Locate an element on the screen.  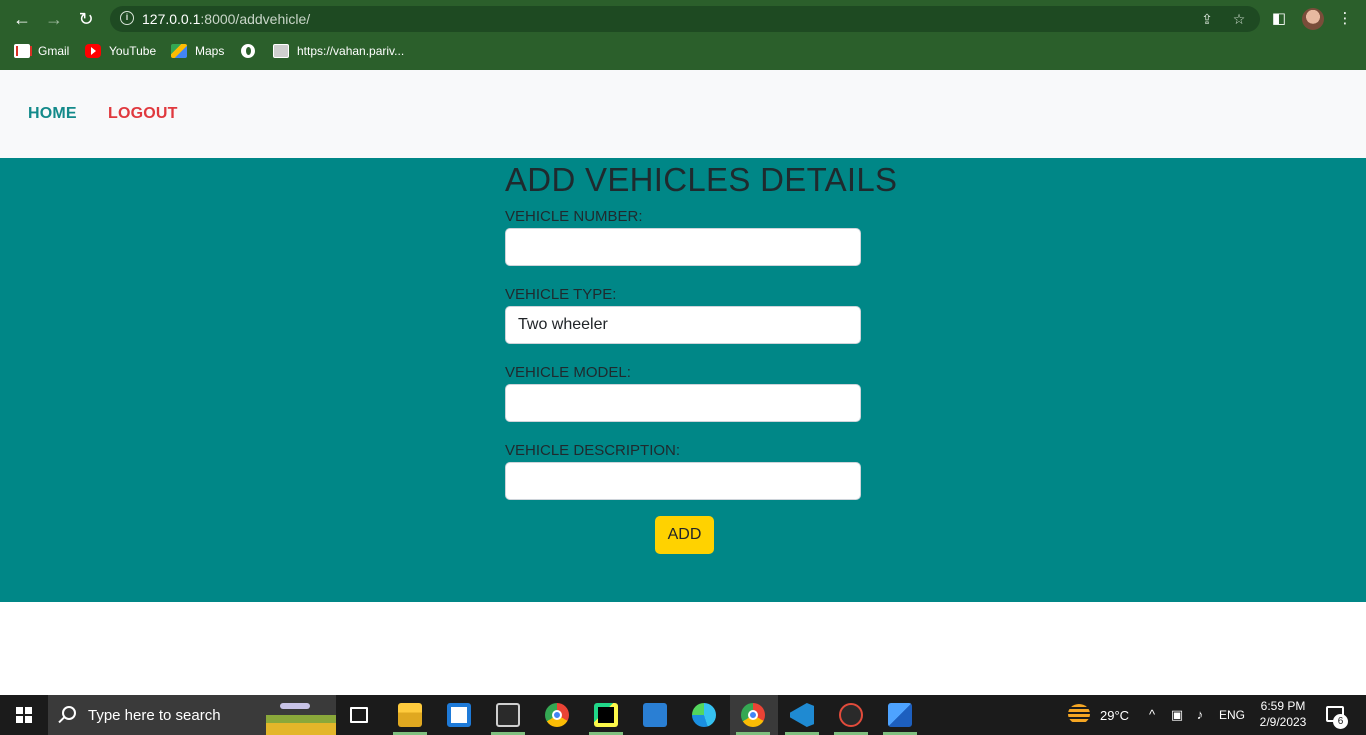
vehicle-number-input is located at coordinates (683, 247).